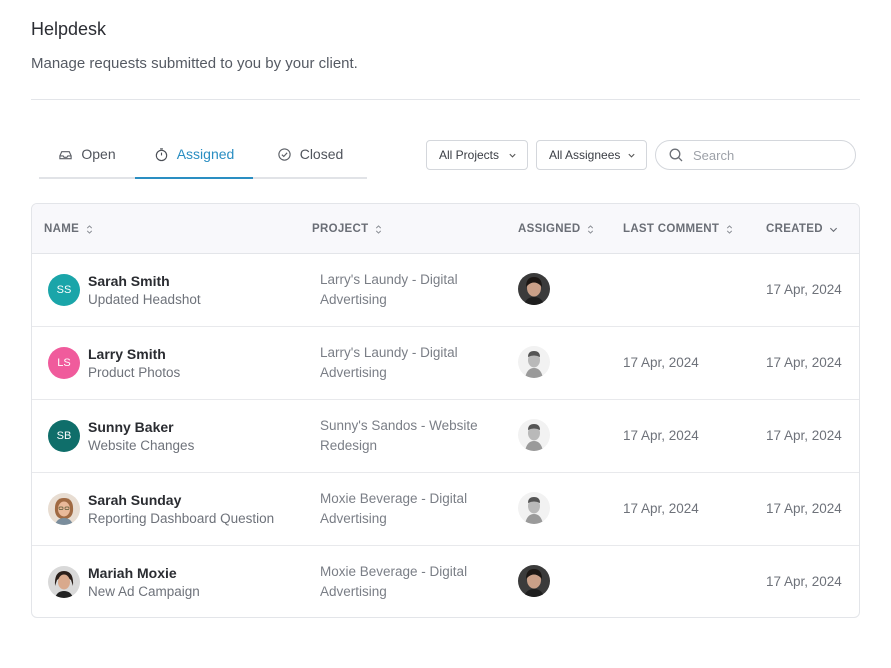 The image size is (891, 668). What do you see at coordinates (676, 155) in the screenshot?
I see `search-icon` at bounding box center [676, 155].